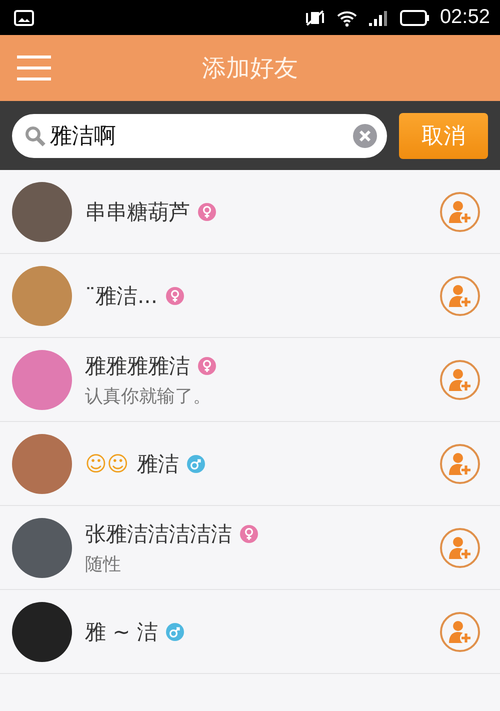 The height and width of the screenshot is (711, 500). What do you see at coordinates (34, 68) in the screenshot?
I see `menu-icon` at bounding box center [34, 68].